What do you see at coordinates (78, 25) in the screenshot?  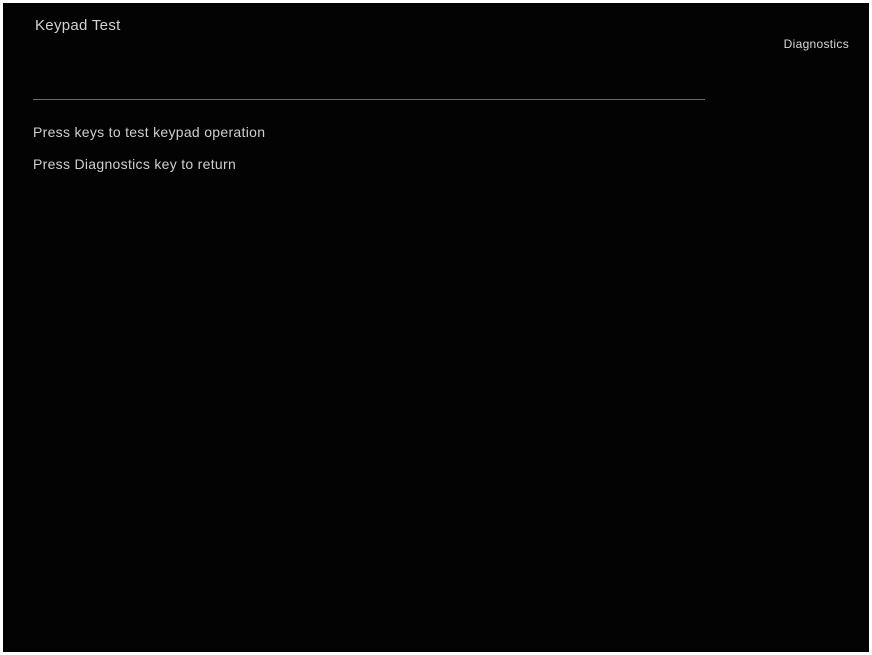 I see `page-title: Keypad Test` at bounding box center [78, 25].